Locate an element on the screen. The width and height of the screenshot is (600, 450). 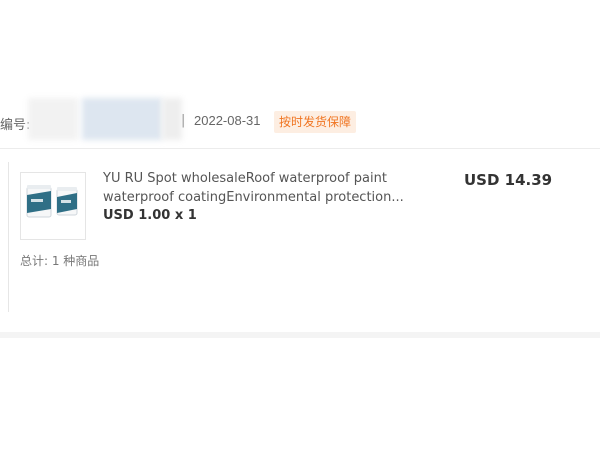
order-number-label: 编号: is located at coordinates (15, 125).